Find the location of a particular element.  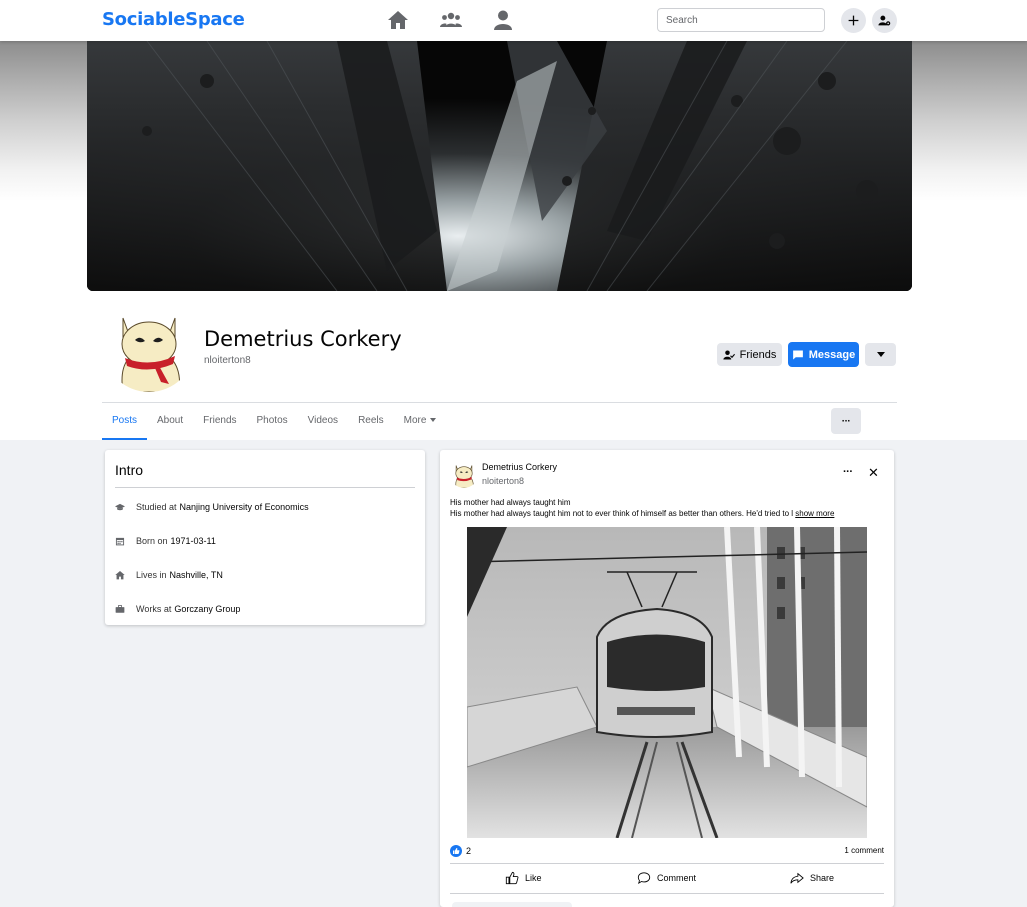

plus-button is located at coordinates (853, 20).